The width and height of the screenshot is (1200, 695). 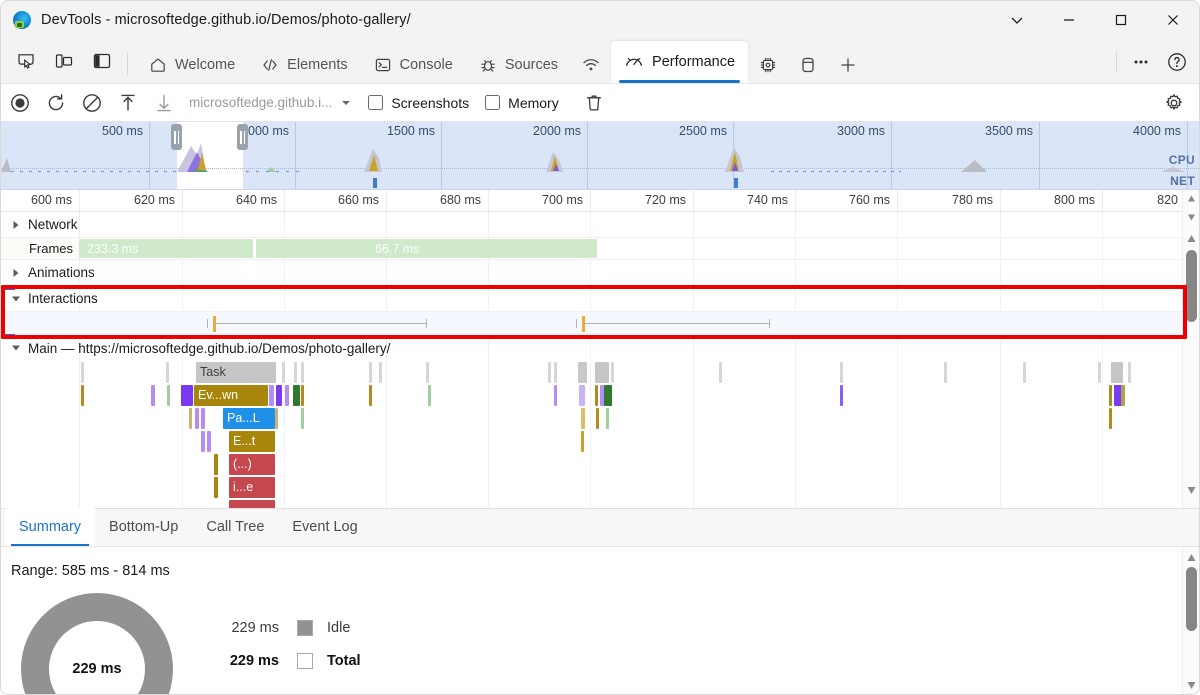 I want to click on drawer-scroll-up-arrow, so click(x=1191, y=557).